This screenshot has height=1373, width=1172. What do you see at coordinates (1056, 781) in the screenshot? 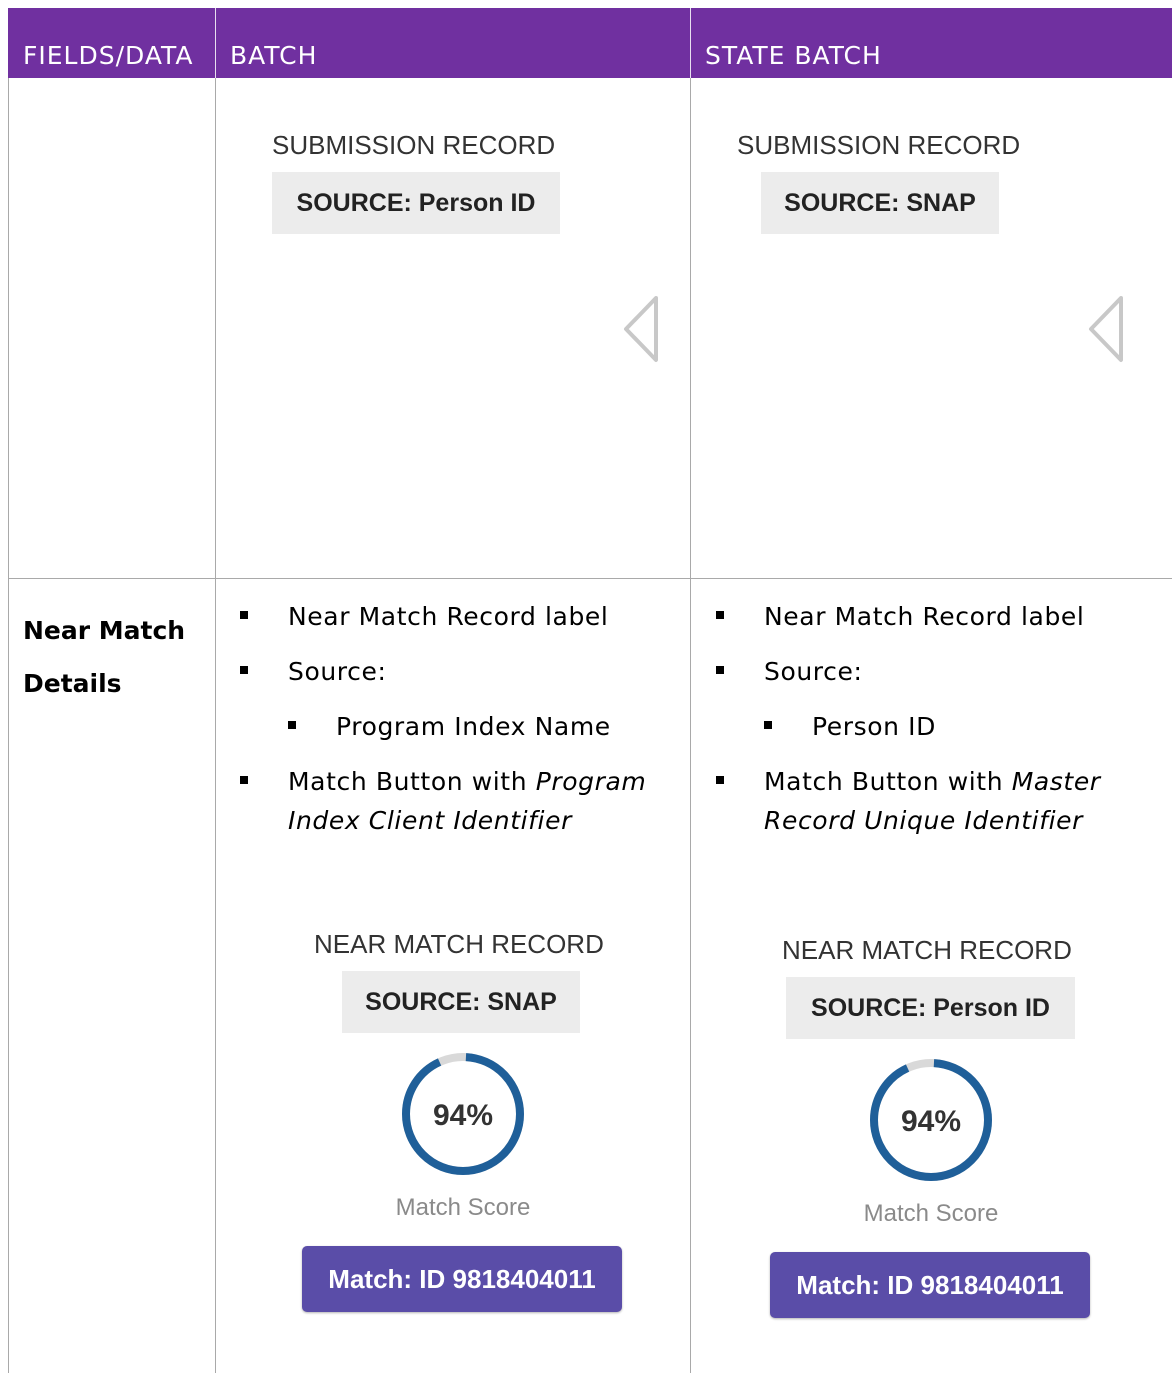
I see `list-item-emphasis: Master` at bounding box center [1056, 781].